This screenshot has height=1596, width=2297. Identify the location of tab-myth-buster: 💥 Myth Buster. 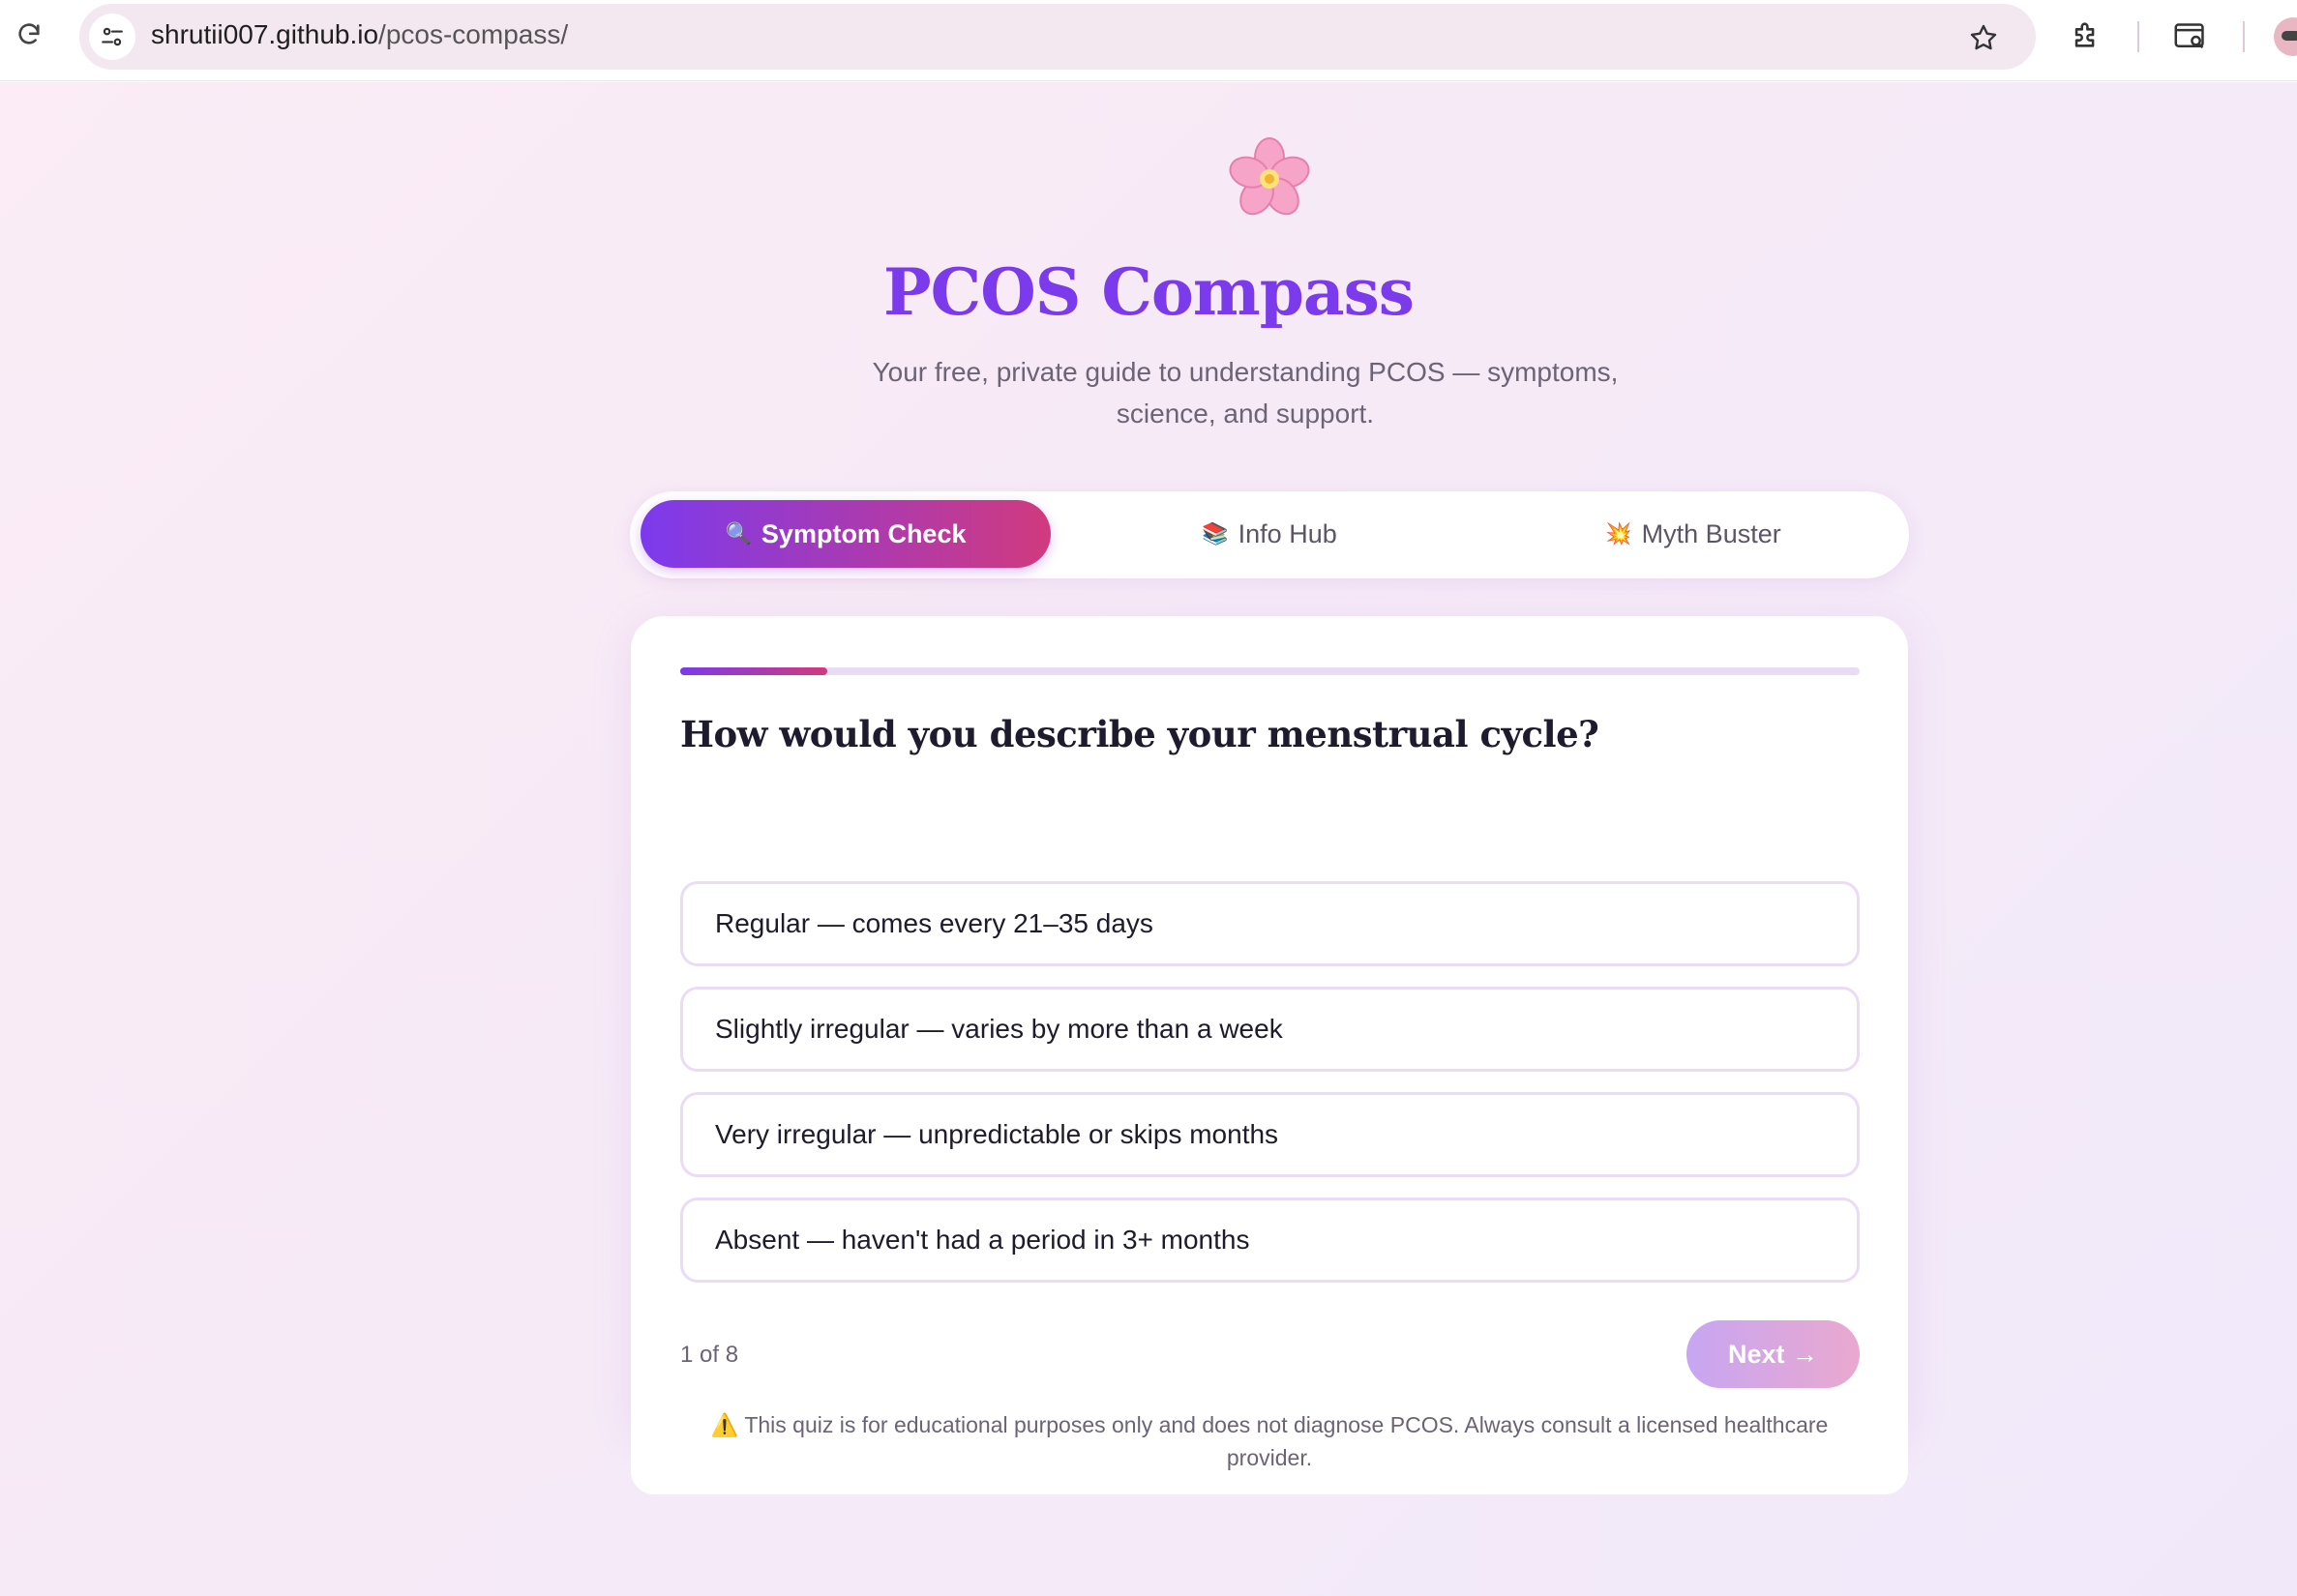
(1693, 534).